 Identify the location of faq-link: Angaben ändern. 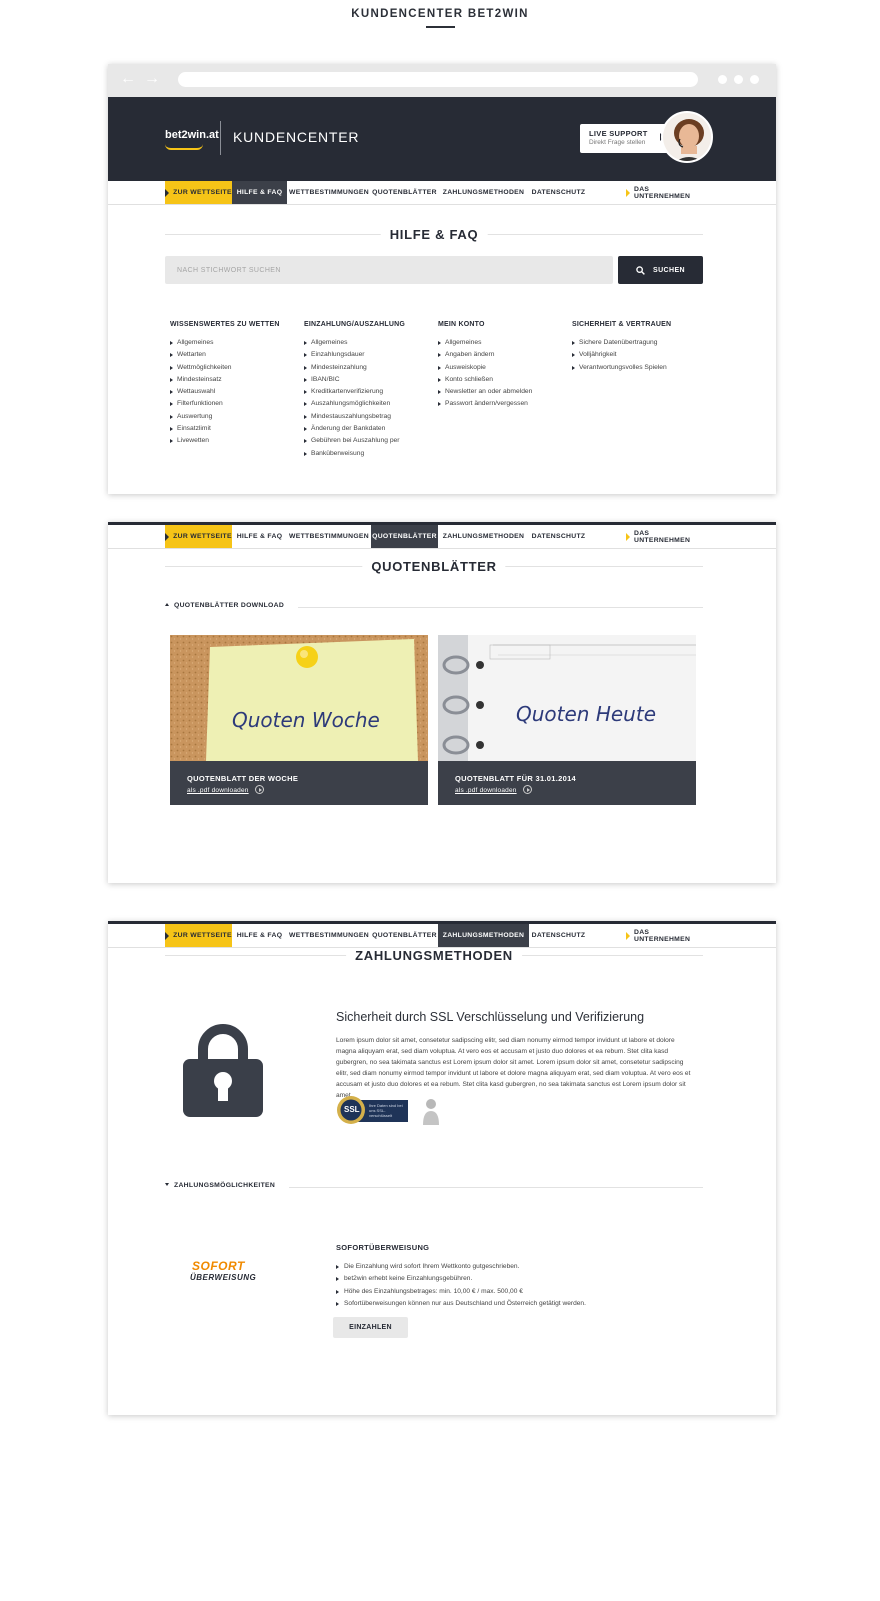
(485, 355).